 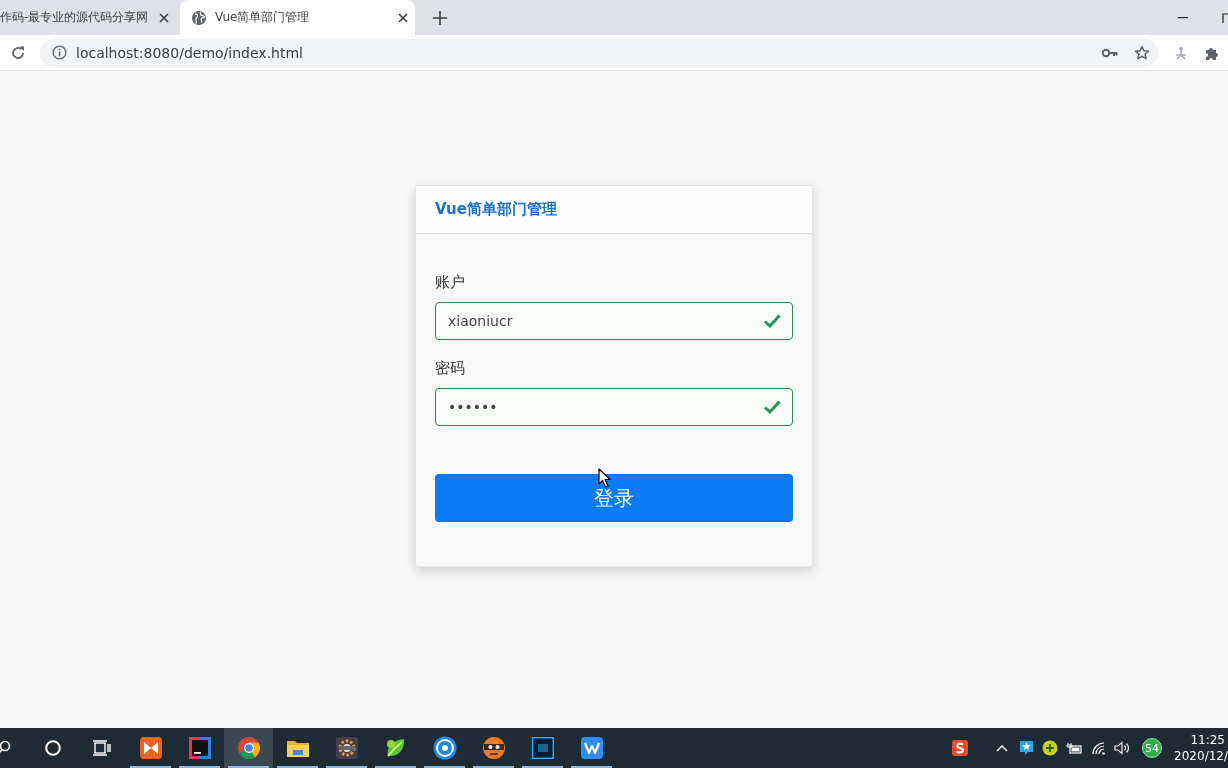 I want to click on new-tab-icon, so click(x=440, y=17).